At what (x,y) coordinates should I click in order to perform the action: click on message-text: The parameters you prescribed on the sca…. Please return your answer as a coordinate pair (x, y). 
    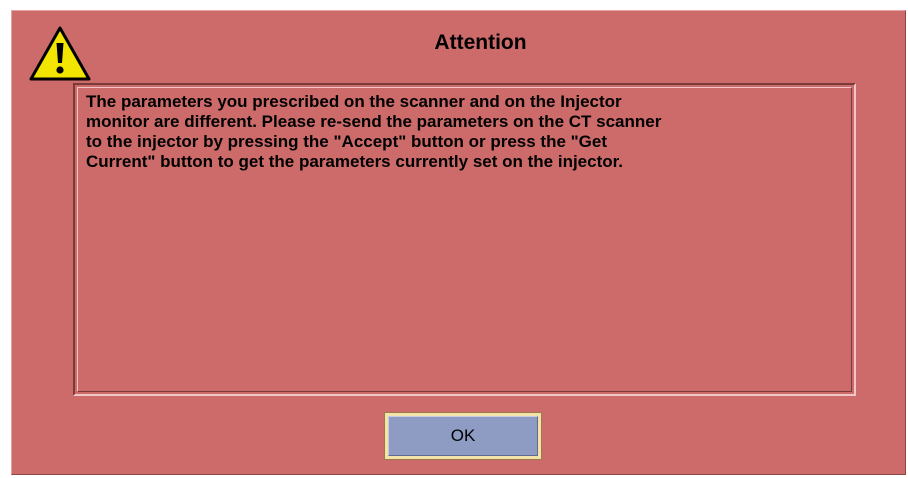
    Looking at the image, I should click on (374, 131).